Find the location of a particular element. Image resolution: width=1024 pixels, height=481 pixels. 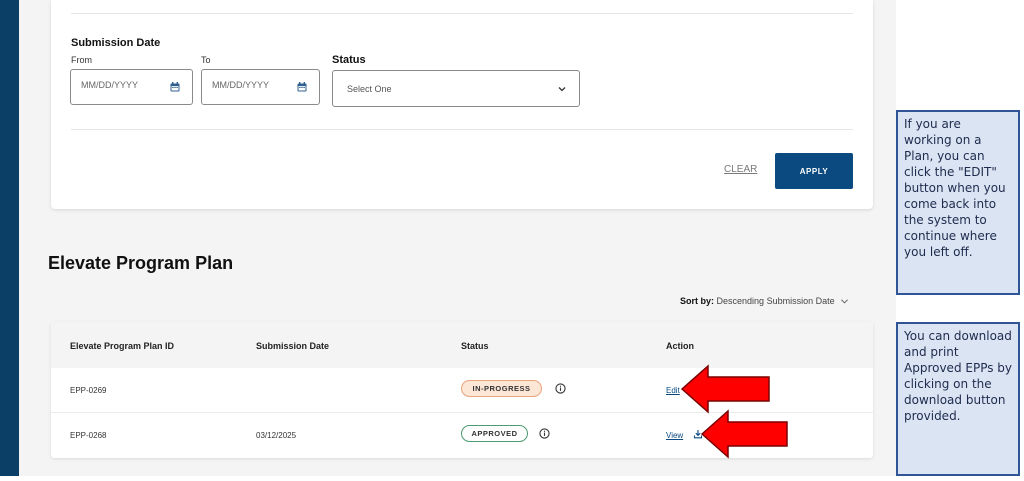

left-nav-bar is located at coordinates (9, 238).